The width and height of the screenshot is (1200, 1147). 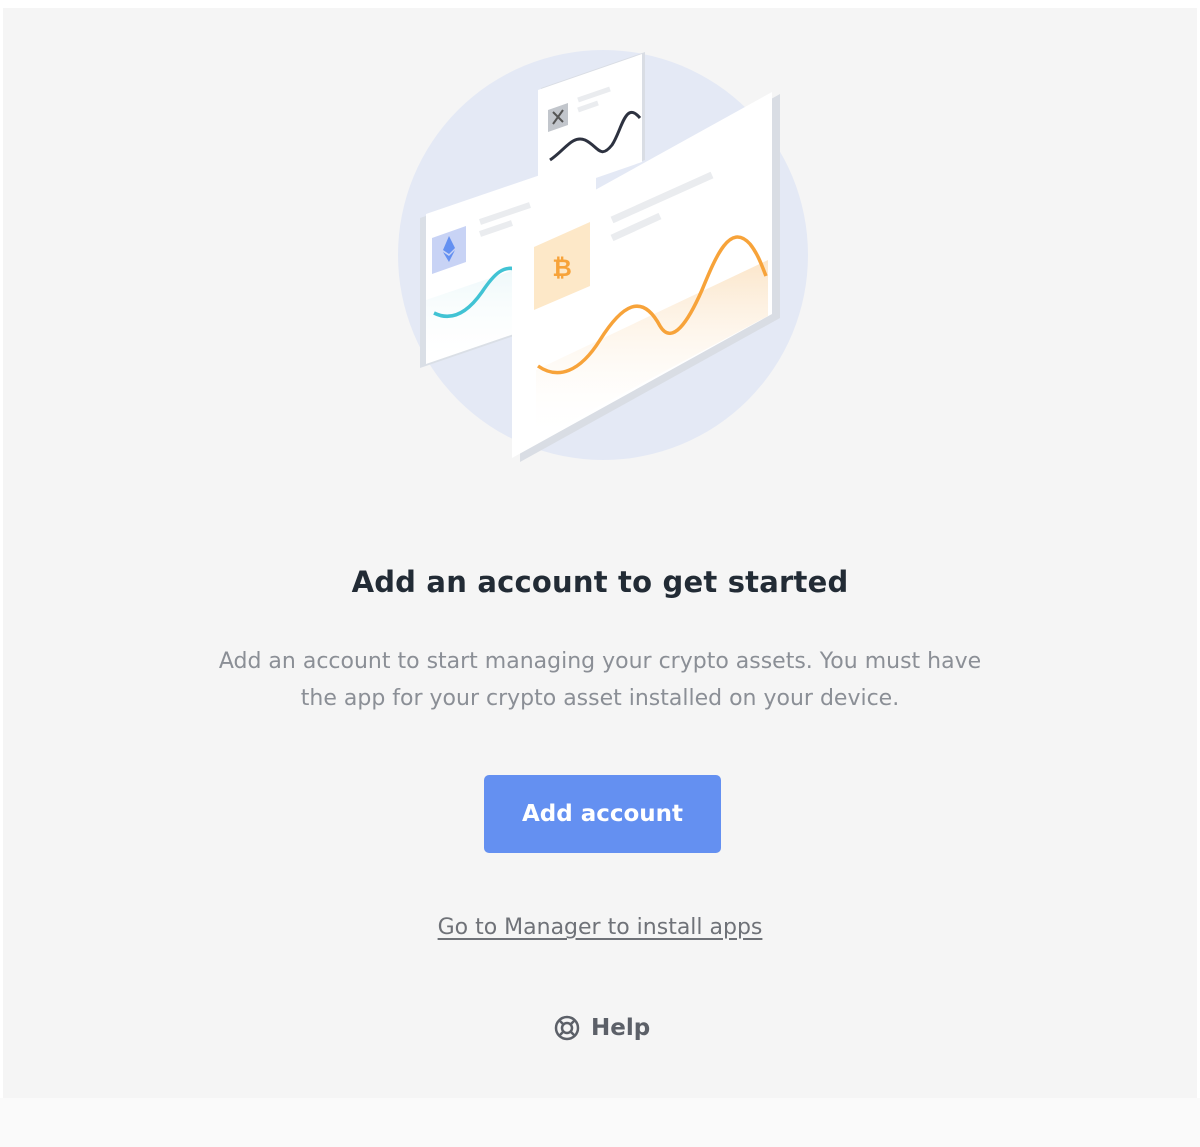 I want to click on go-to-manager-link: Go to Manager to install apps, so click(x=600, y=927).